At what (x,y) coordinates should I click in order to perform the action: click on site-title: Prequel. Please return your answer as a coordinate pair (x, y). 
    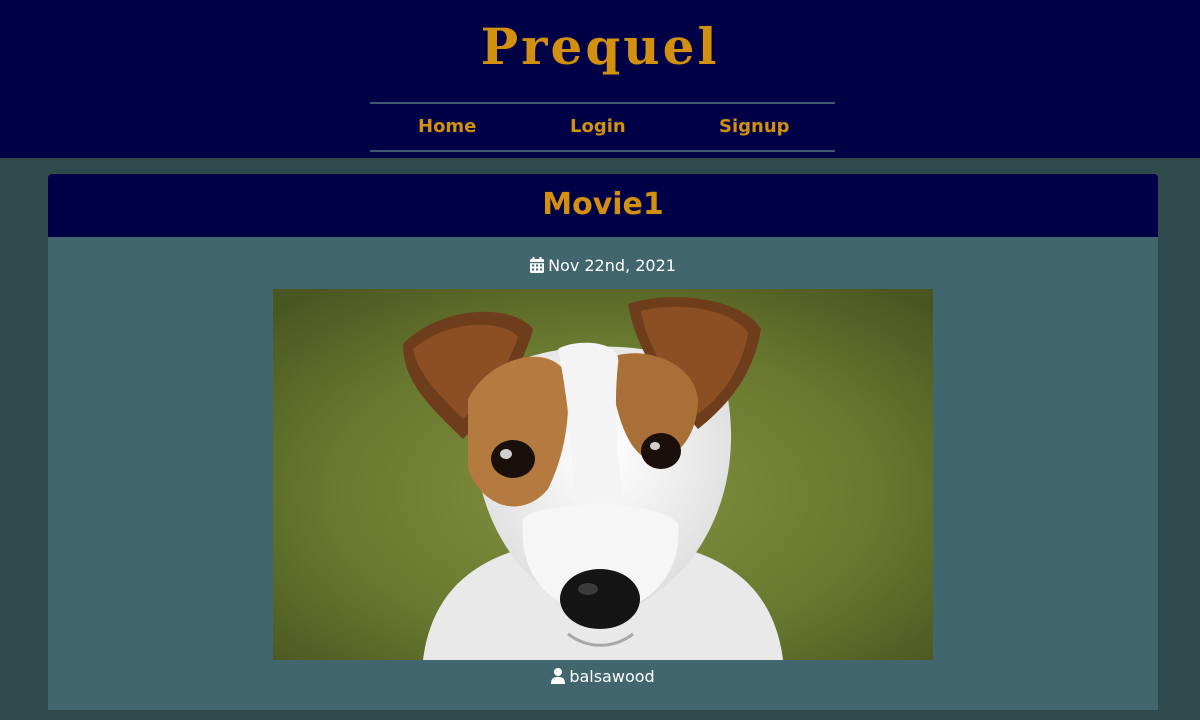
    Looking at the image, I should click on (600, 47).